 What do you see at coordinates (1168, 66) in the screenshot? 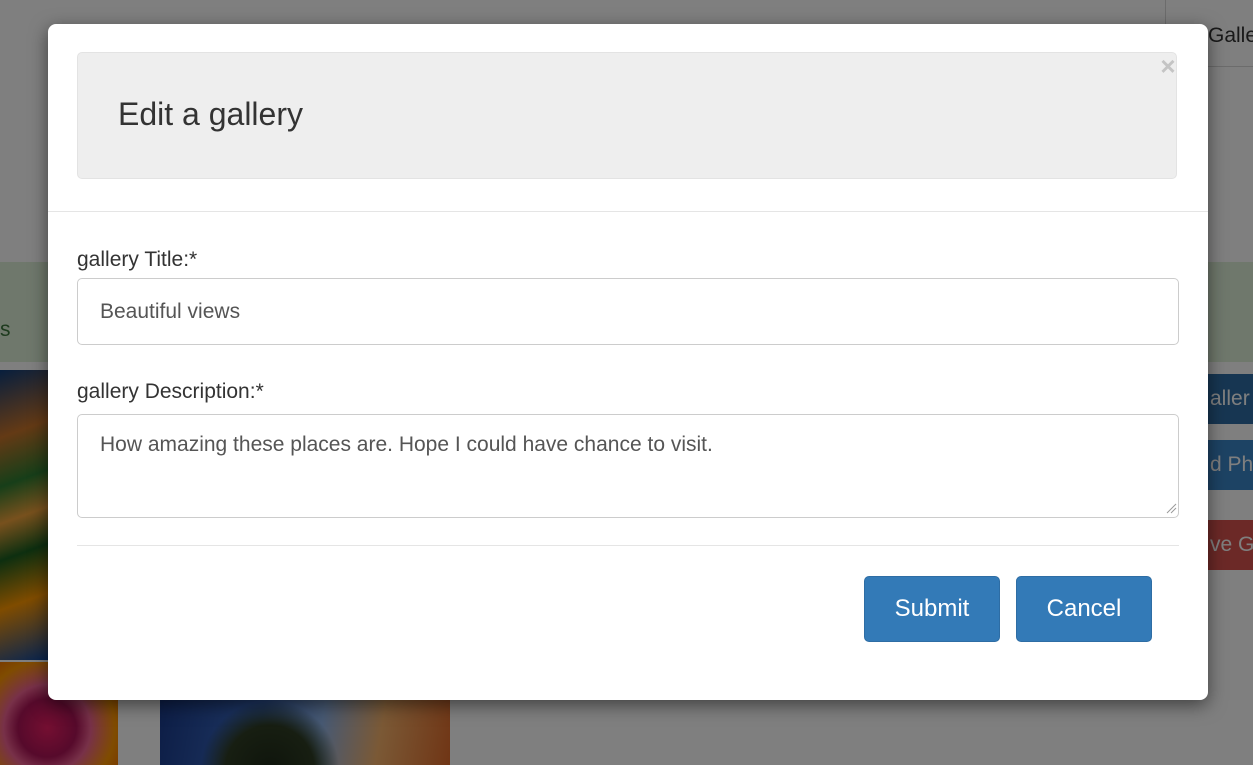
I see `close-icon: ×` at bounding box center [1168, 66].